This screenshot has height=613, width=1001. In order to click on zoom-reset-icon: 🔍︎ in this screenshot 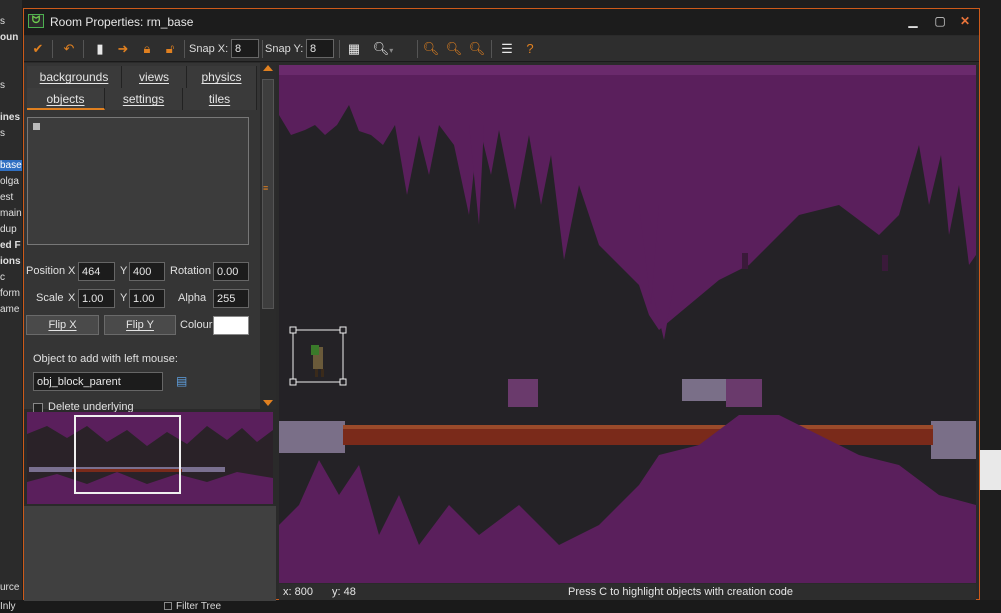, I will do `click(454, 49)`.